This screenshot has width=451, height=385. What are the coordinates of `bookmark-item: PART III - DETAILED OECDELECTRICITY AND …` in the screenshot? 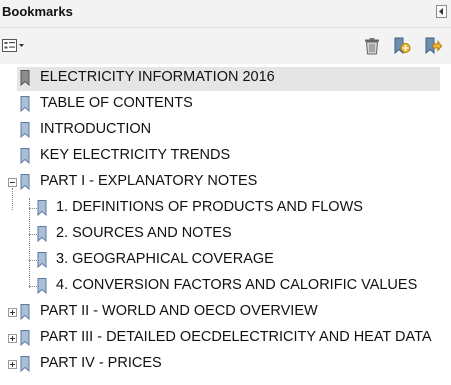 It's located at (225, 339).